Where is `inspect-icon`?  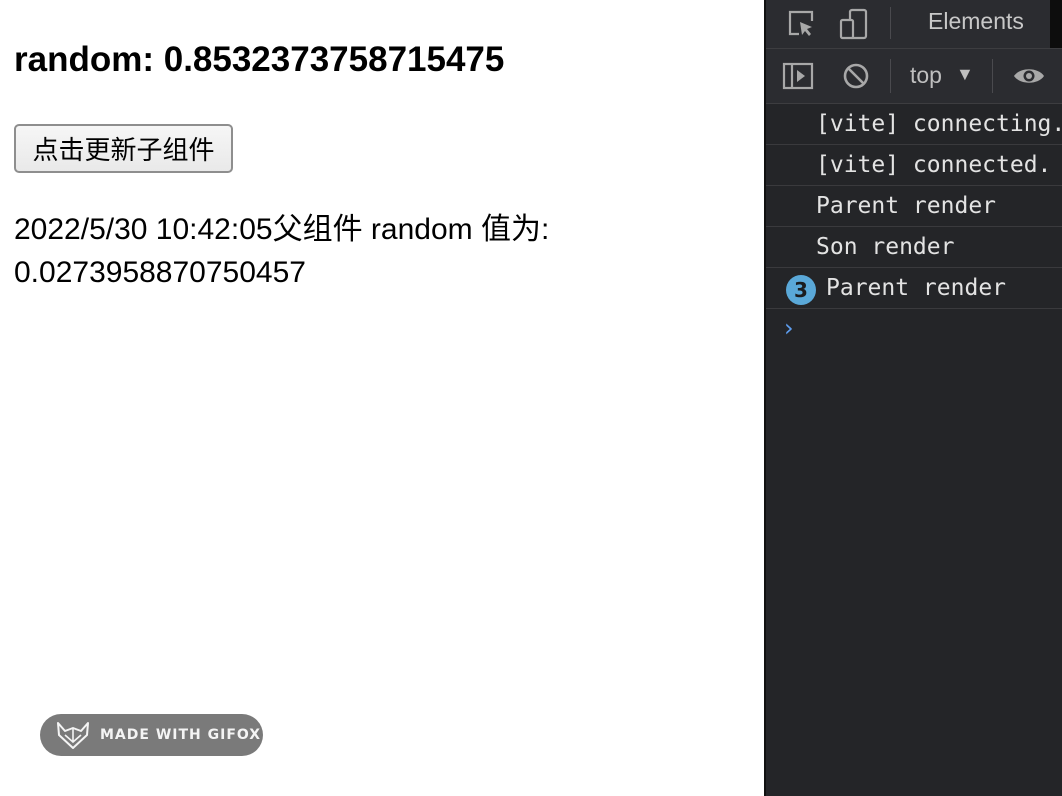 inspect-icon is located at coordinates (801, 25).